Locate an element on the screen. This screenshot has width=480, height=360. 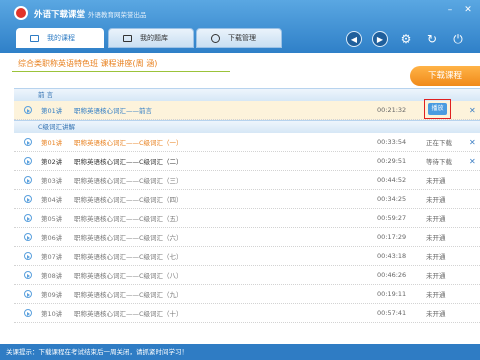
toolbar: ◀ ▶ ⚙ ↻ ⏻ is located at coordinates (406, 39).